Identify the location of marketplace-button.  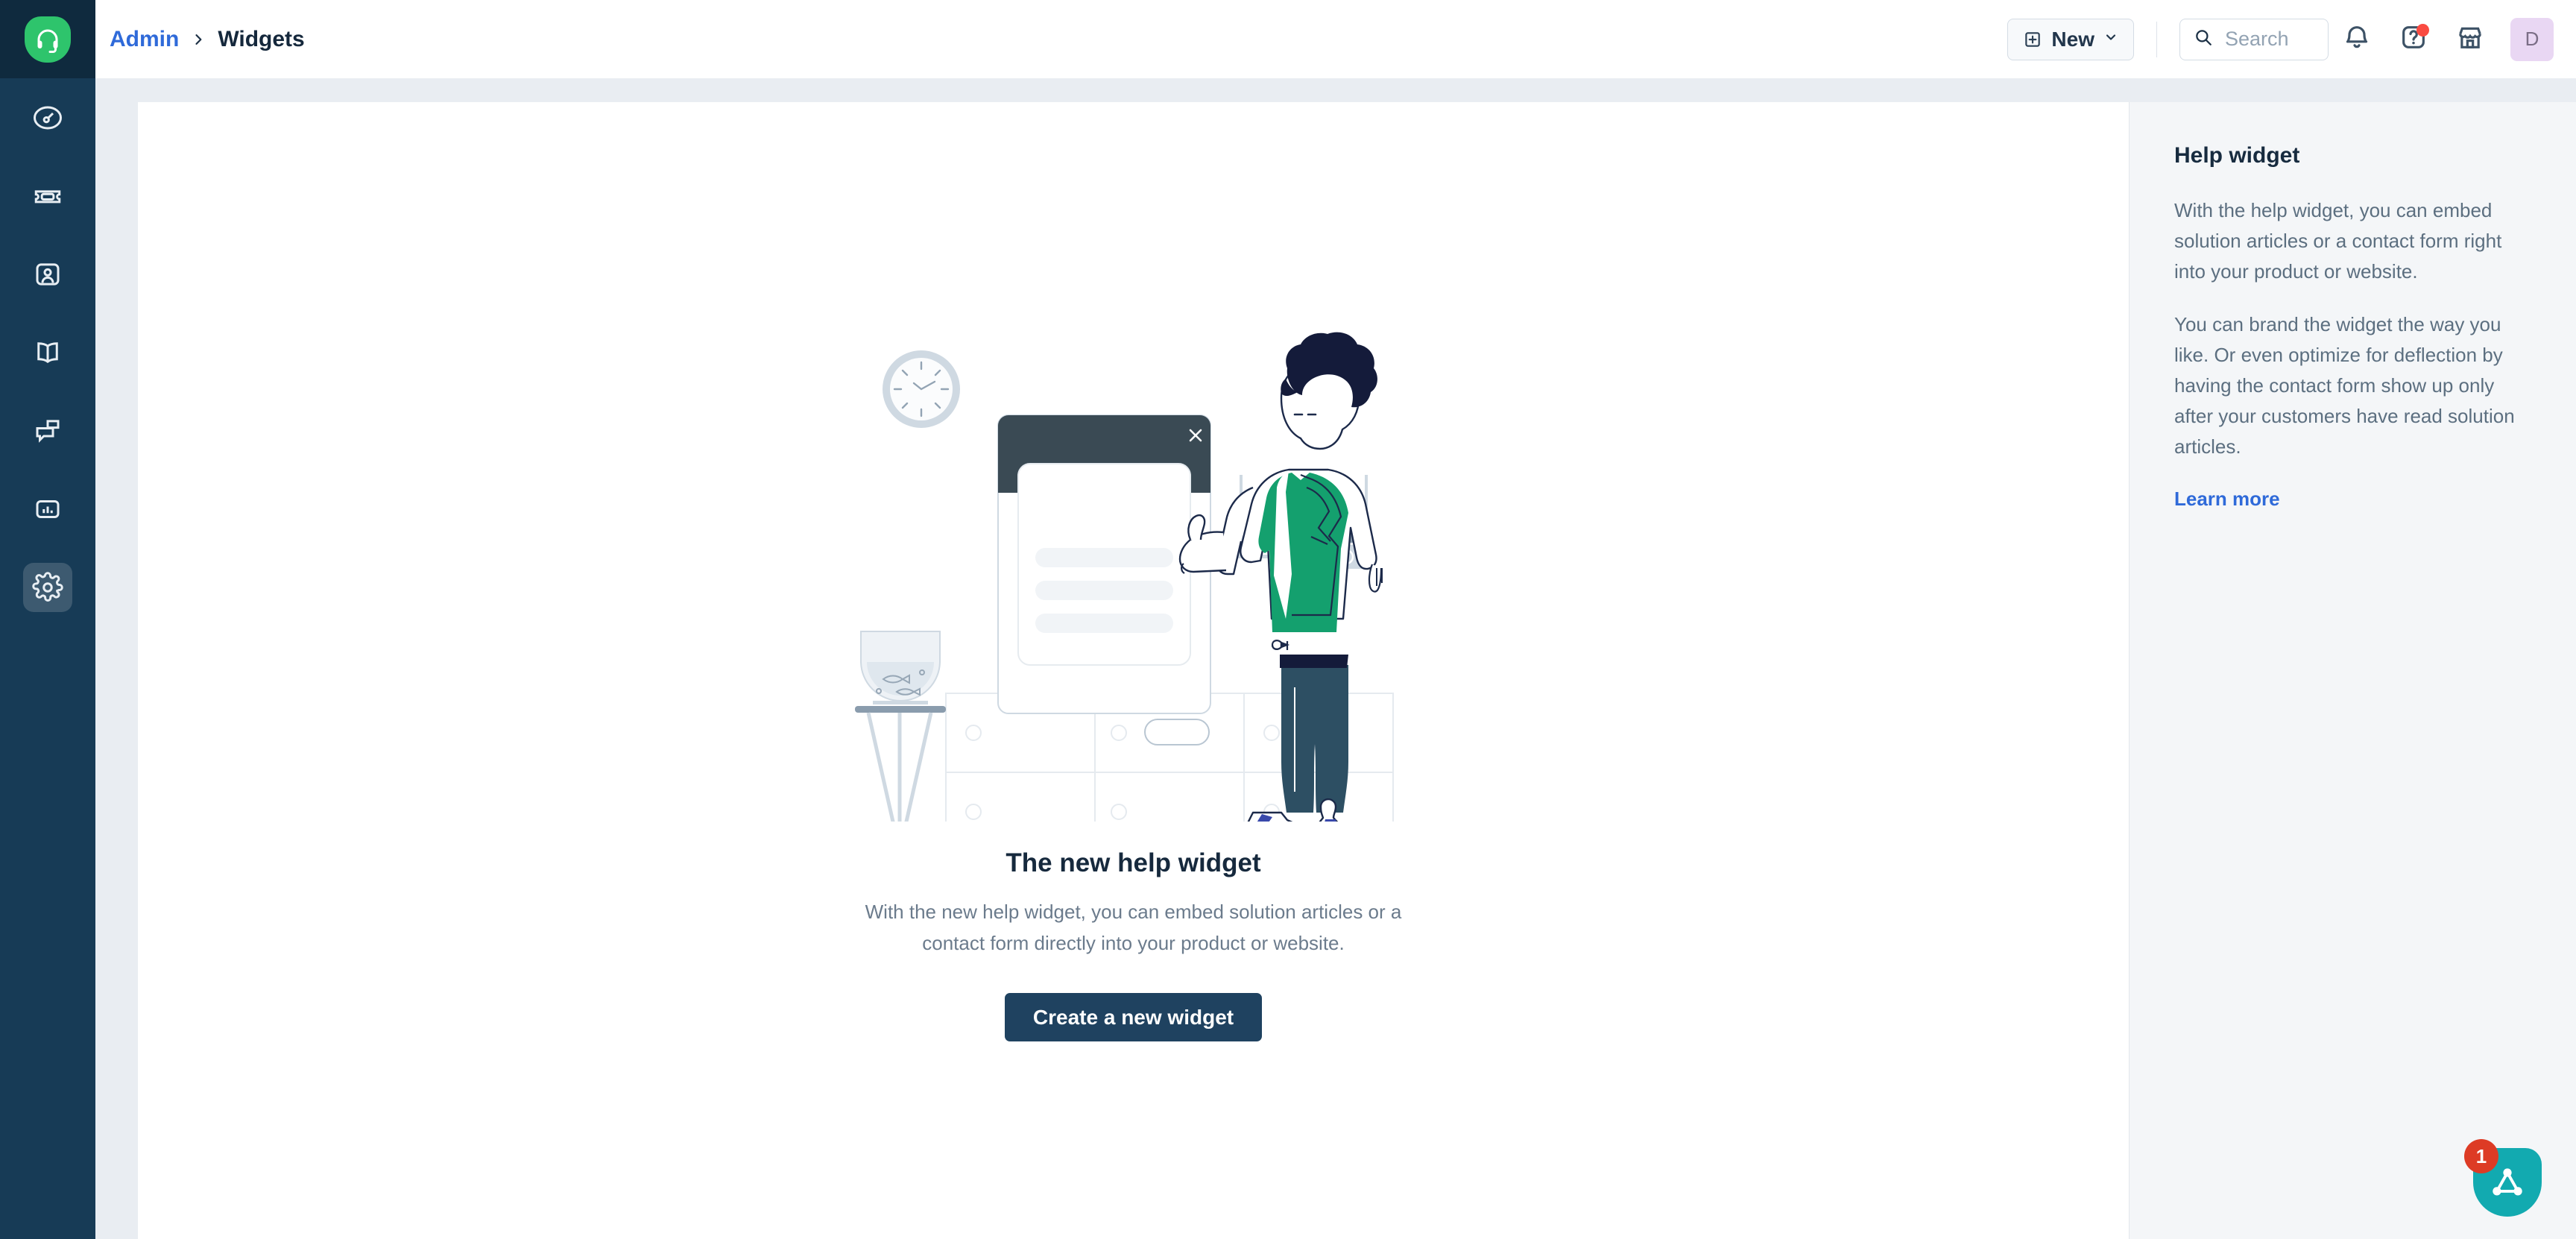
(2470, 39).